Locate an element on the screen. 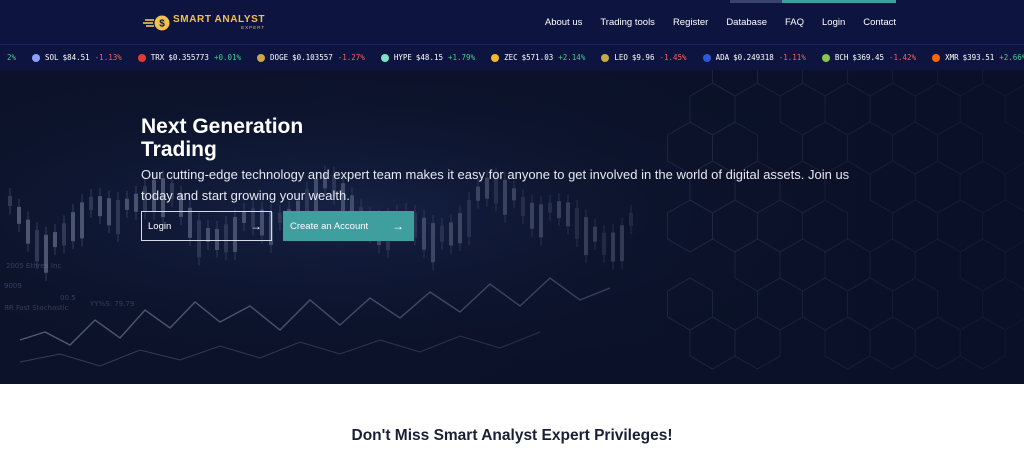 Image resolution: width=1024 pixels, height=467 pixels. ticker-price: $393.51 is located at coordinates (978, 57).